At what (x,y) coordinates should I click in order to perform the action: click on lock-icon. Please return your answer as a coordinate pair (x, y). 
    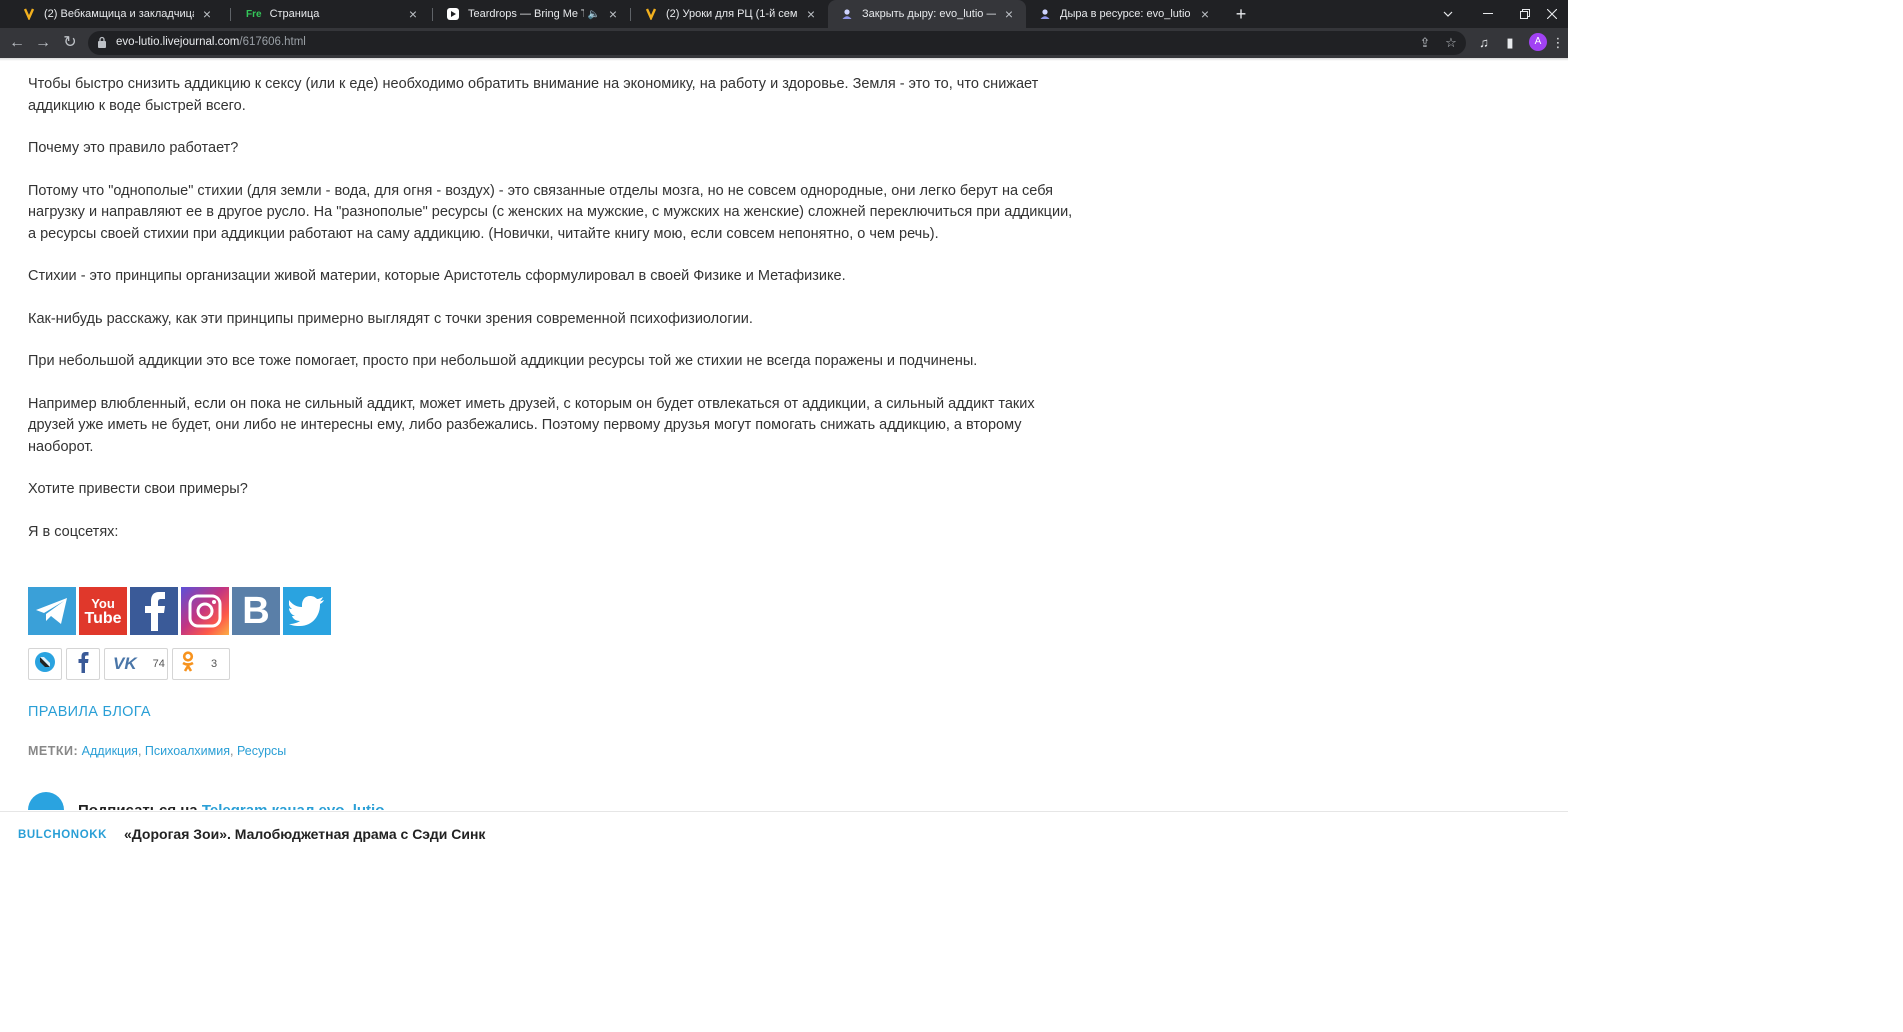
    Looking at the image, I should click on (102, 42).